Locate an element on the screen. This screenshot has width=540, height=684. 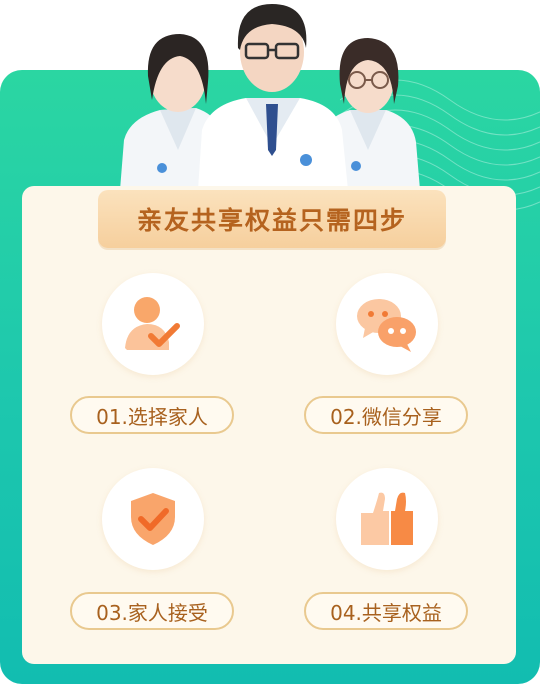
step-2-label: 02.微信分享 is located at coordinates (386, 415).